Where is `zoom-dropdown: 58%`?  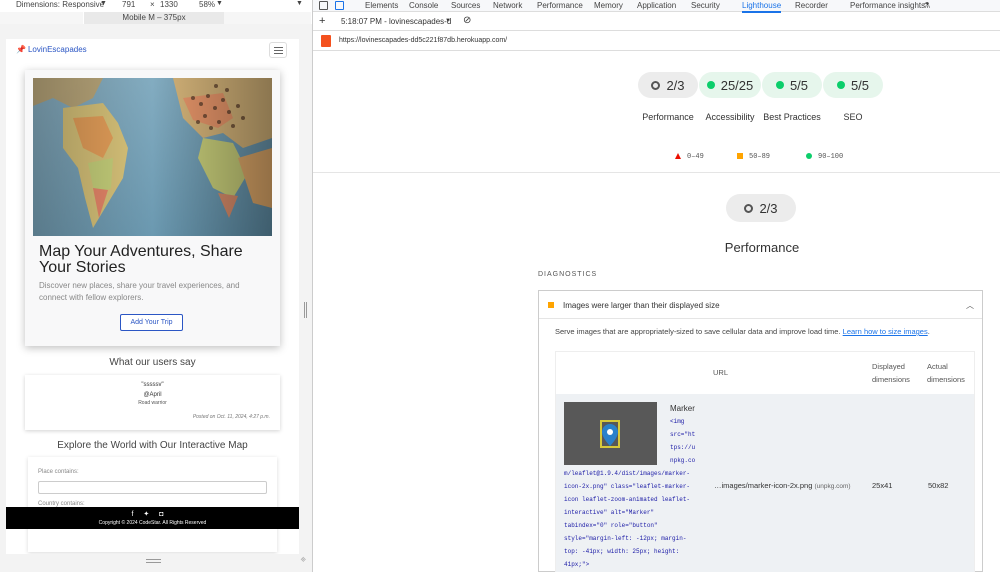 zoom-dropdown: 58% is located at coordinates (207, 4).